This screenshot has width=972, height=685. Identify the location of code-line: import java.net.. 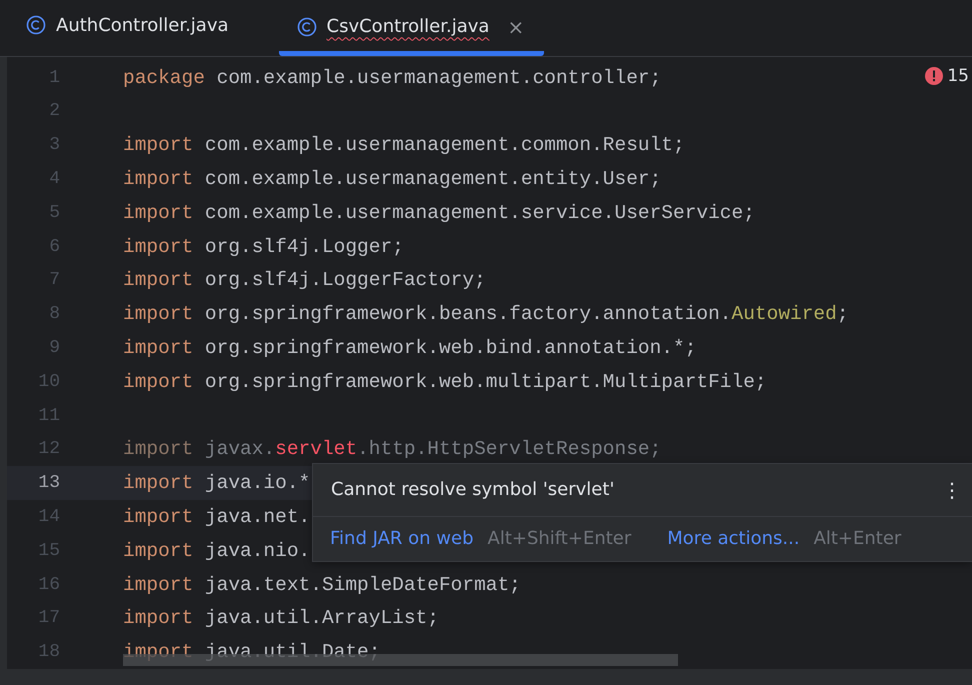
(216, 517).